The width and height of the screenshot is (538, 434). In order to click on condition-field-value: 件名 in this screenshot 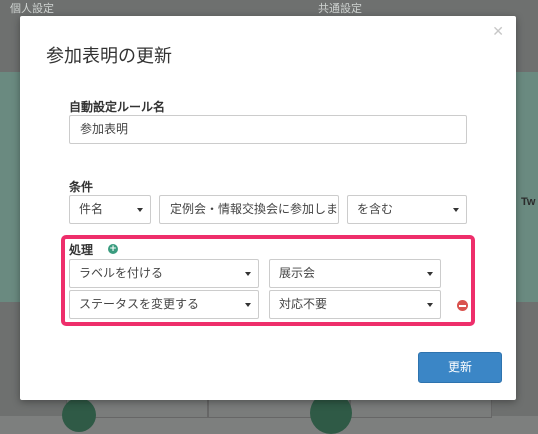, I will do `click(91, 209)`.